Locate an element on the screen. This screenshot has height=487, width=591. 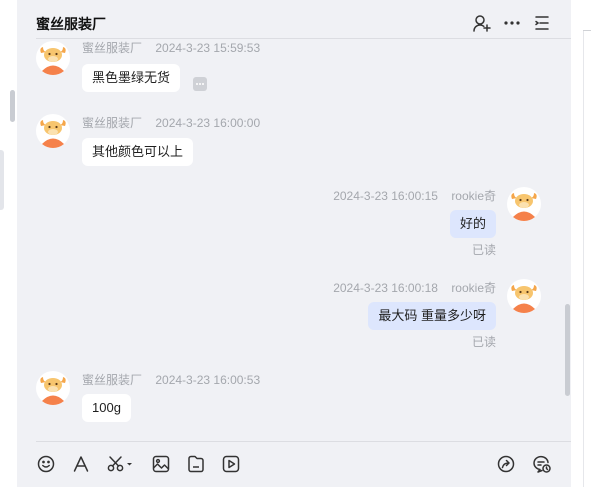
share-icon is located at coordinates (506, 464).